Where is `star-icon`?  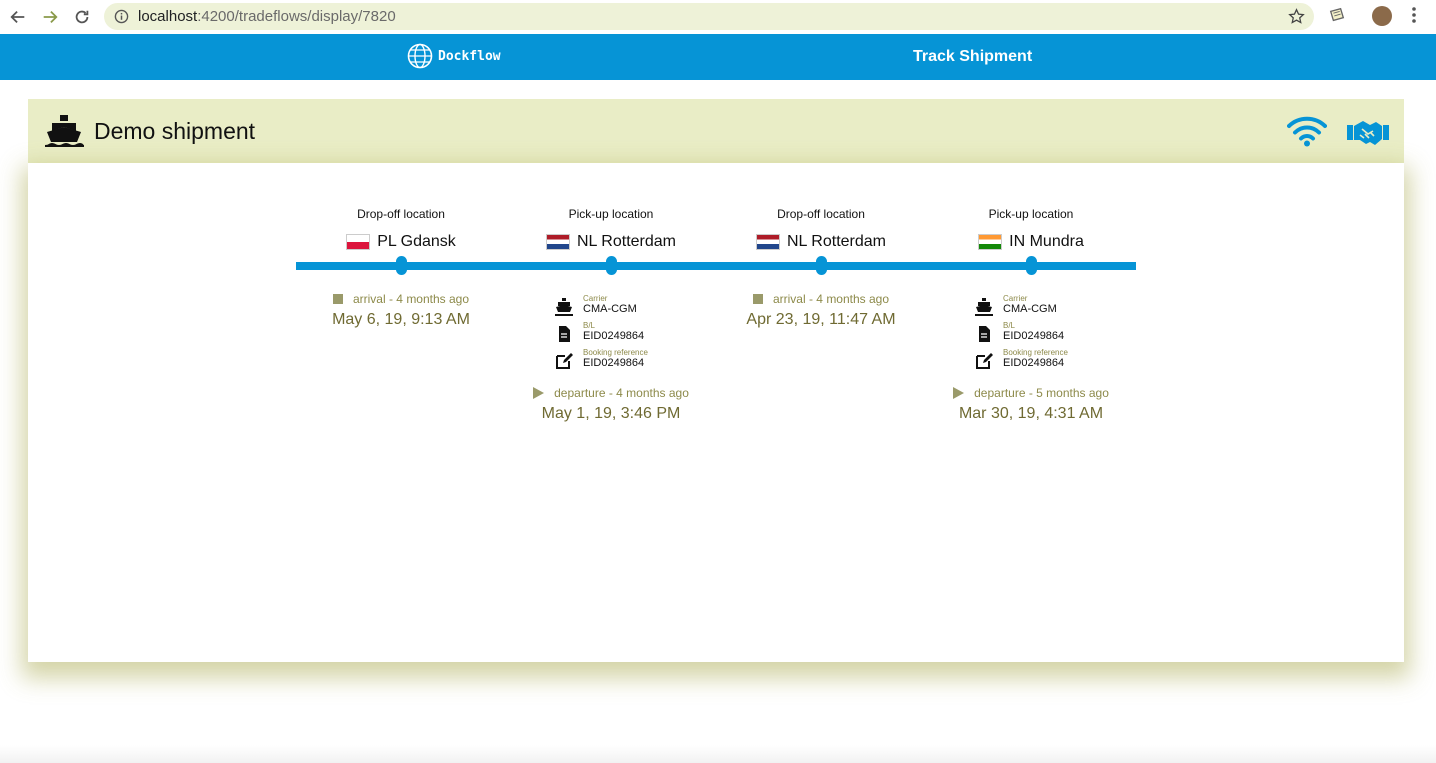
star-icon is located at coordinates (1296, 16).